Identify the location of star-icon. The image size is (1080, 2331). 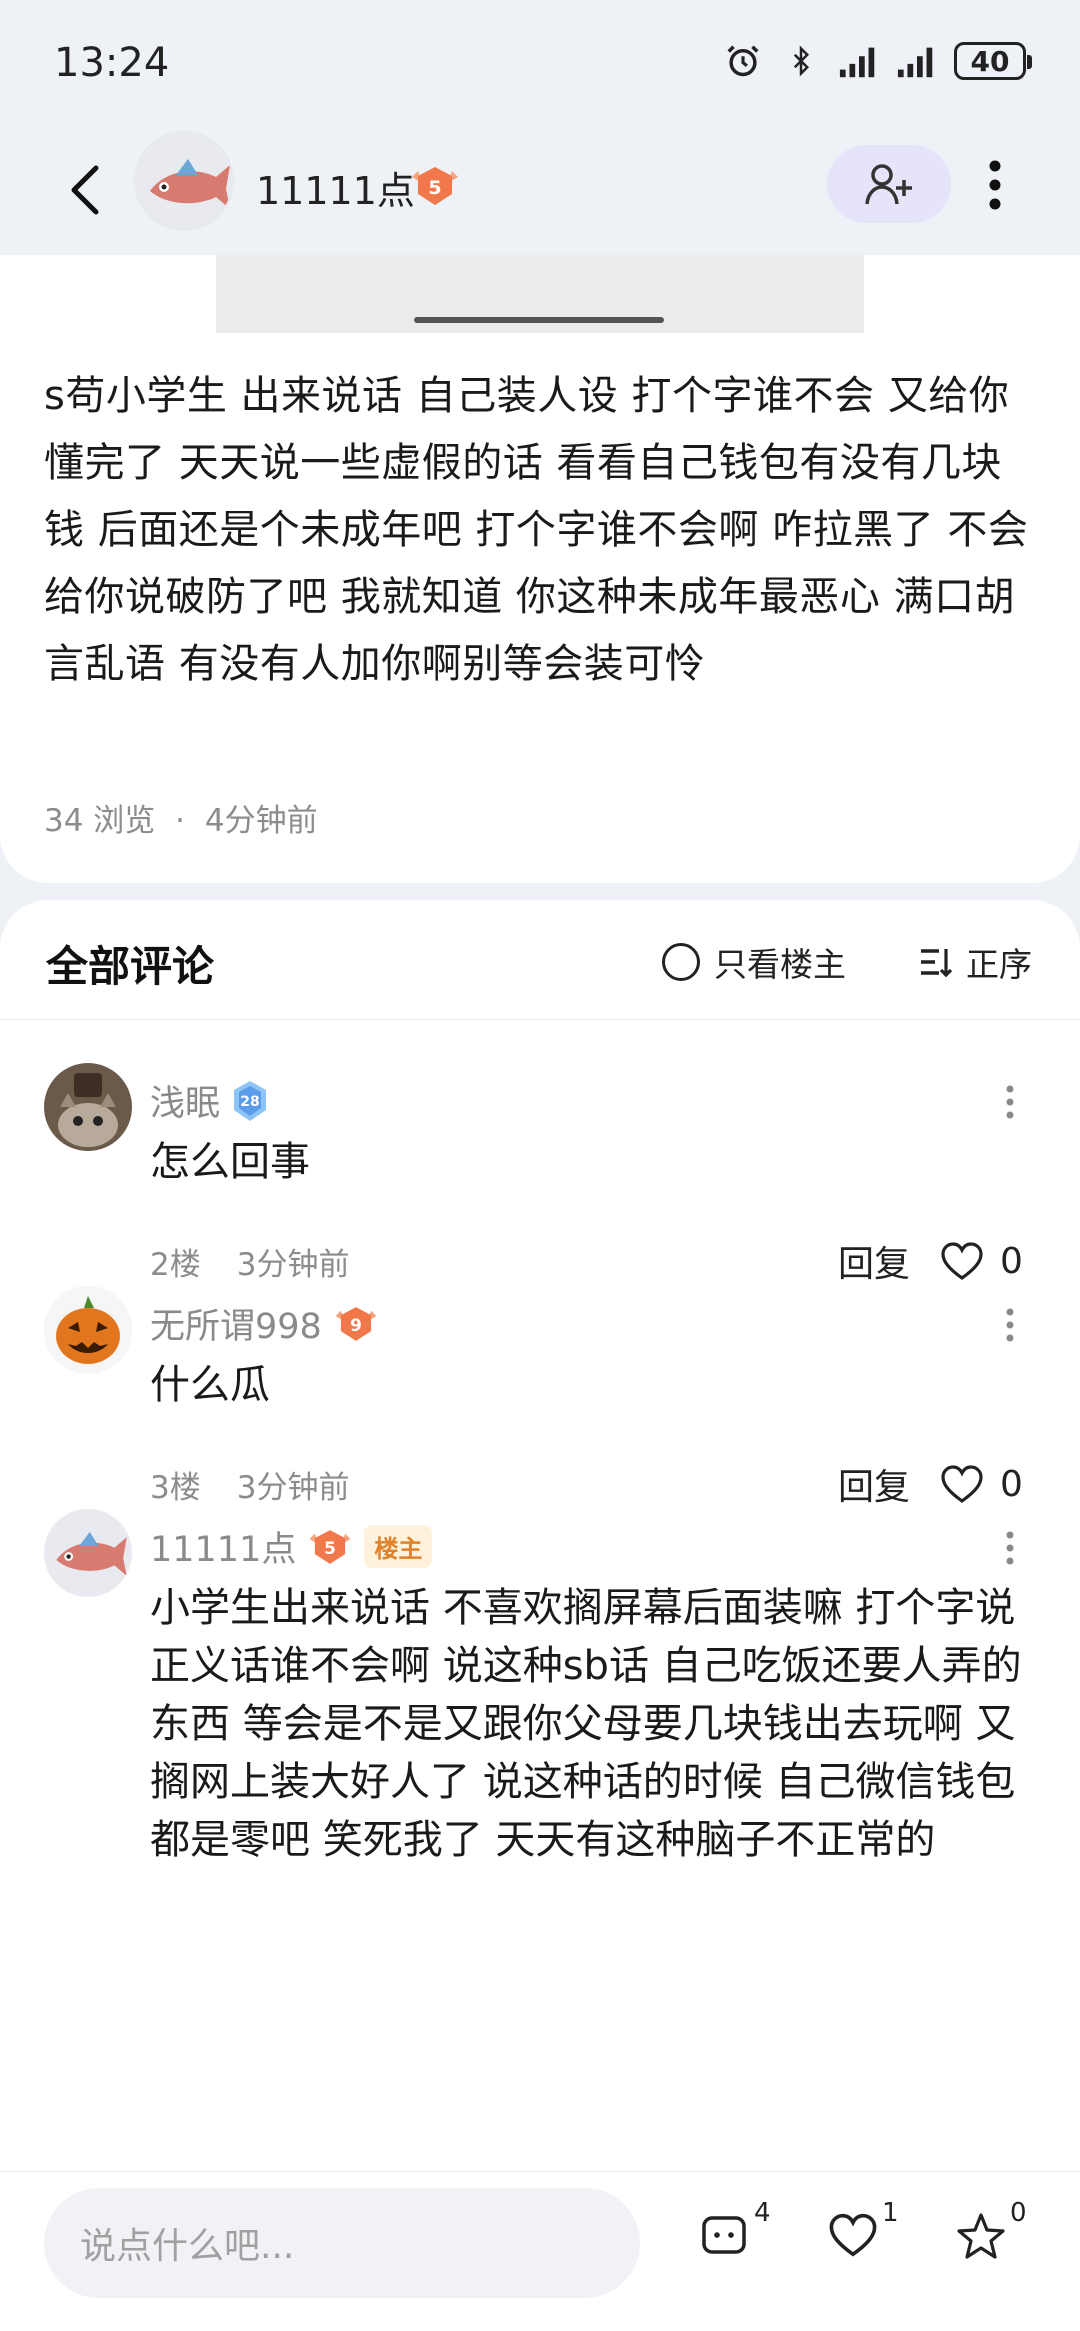
(981, 2236).